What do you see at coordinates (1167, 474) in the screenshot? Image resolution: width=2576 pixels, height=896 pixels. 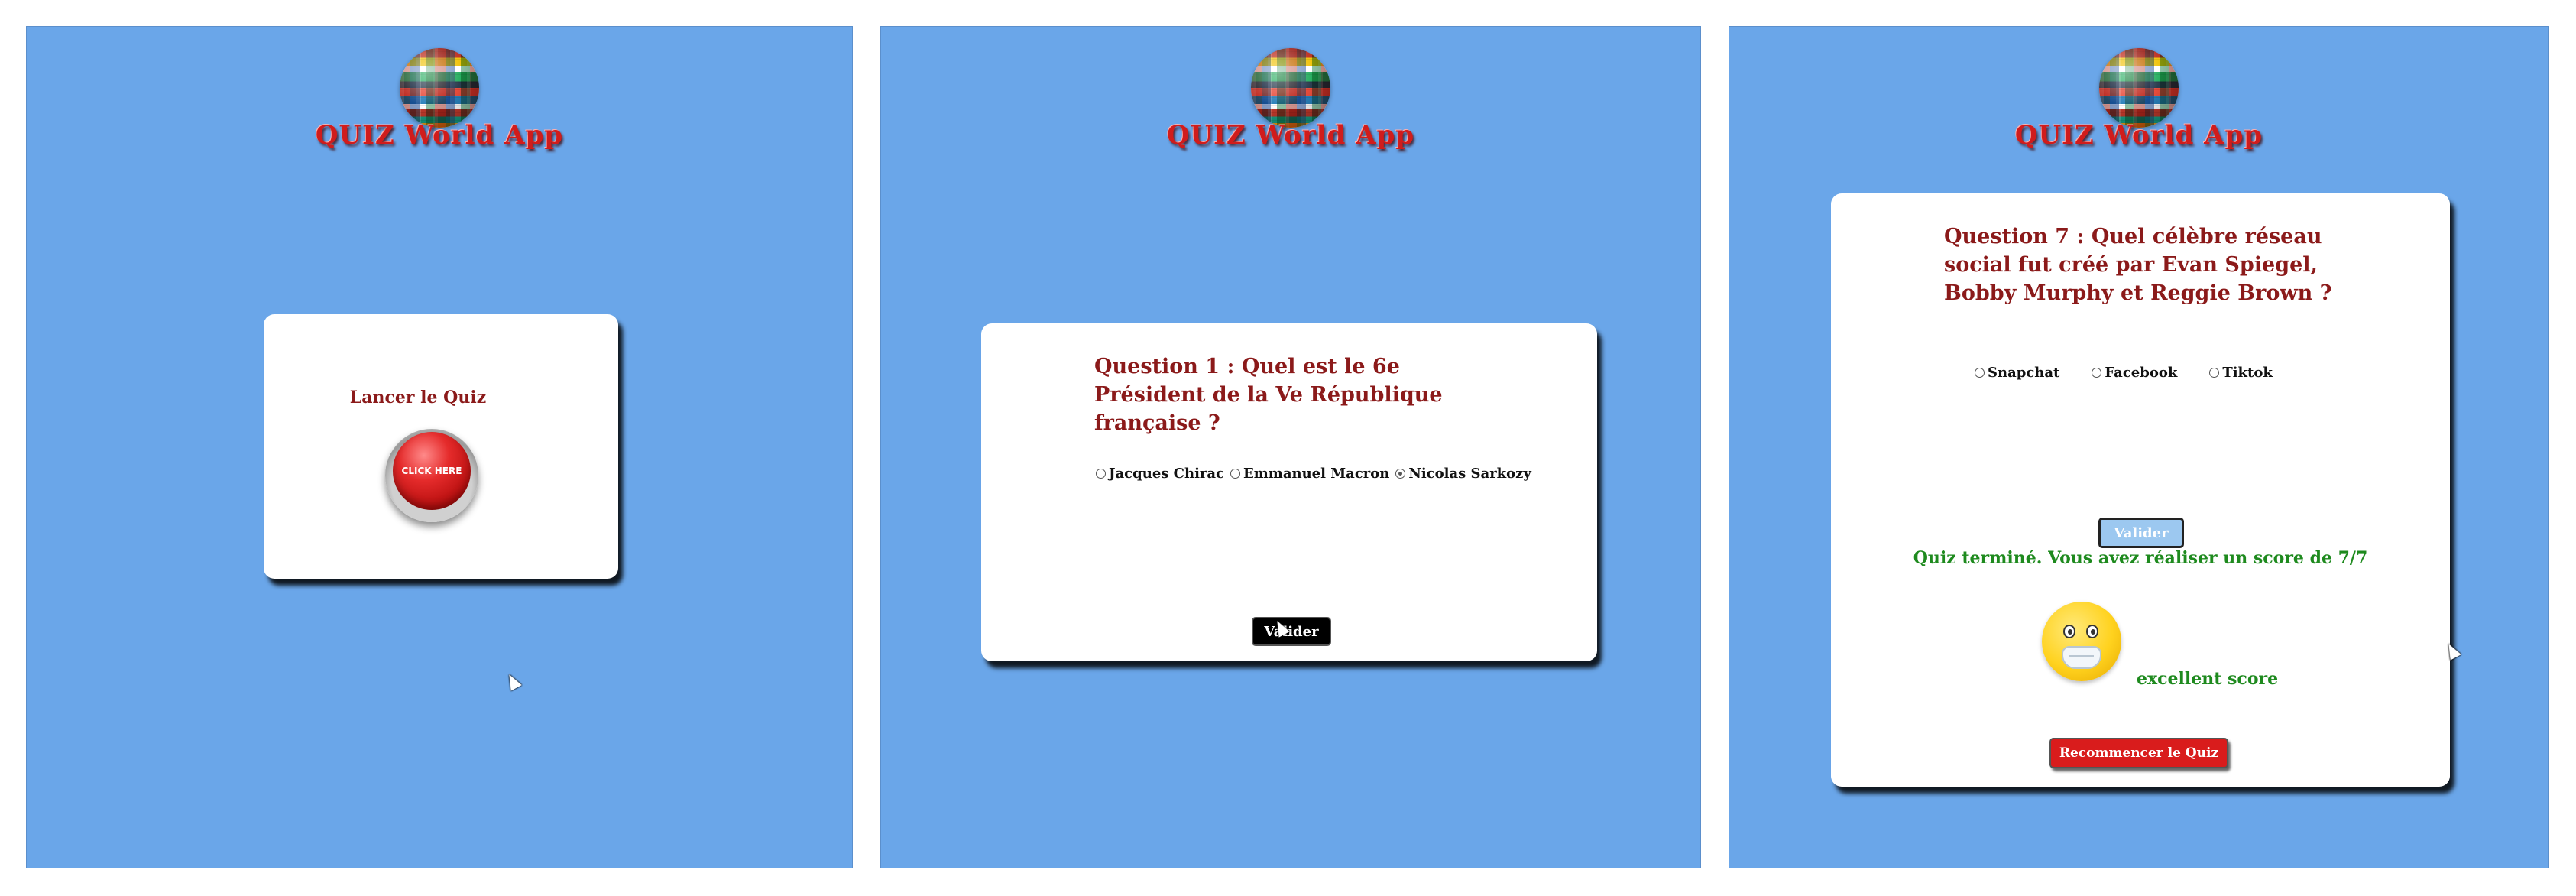 I see `answer-option-label: Jacques Chirac` at bounding box center [1167, 474].